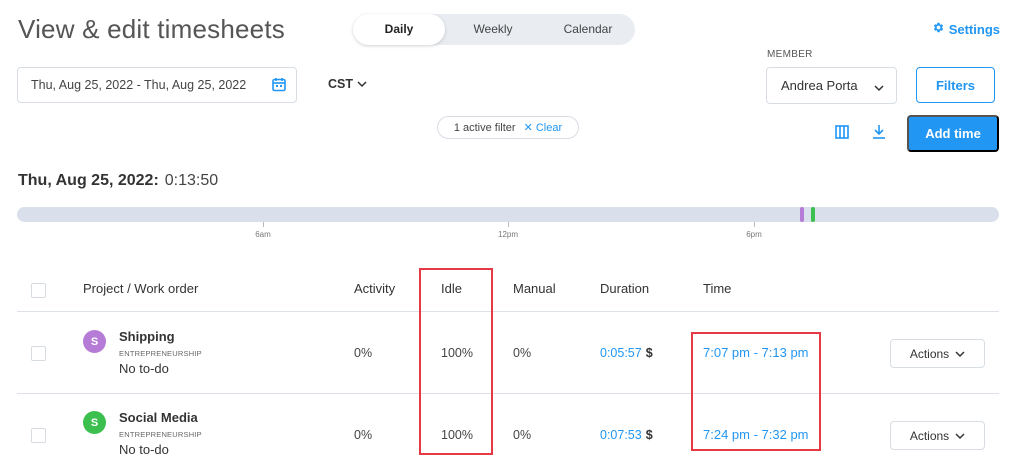 The width and height of the screenshot is (1024, 472). What do you see at coordinates (938, 29) in the screenshot?
I see `gear-icon` at bounding box center [938, 29].